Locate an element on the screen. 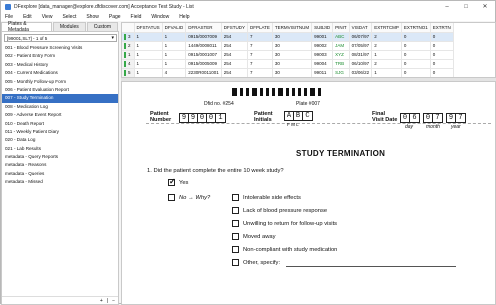  grid-column-header: EXTRTNO1 is located at coordinates (416, 28).